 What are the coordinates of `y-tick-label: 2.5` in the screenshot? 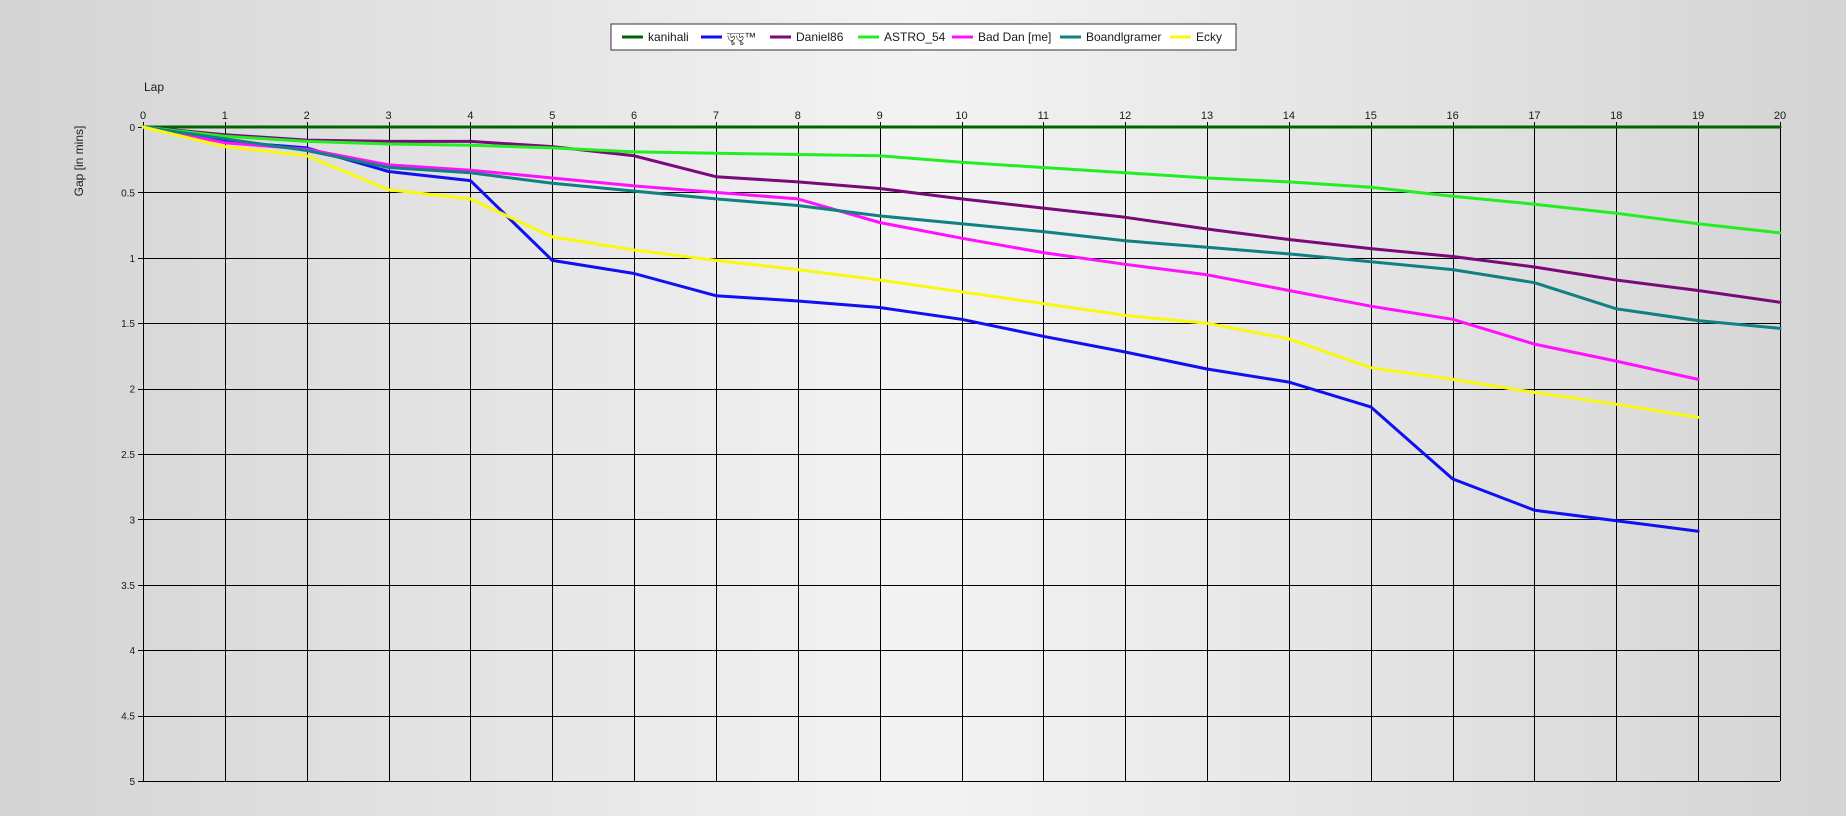 It's located at (128, 455).